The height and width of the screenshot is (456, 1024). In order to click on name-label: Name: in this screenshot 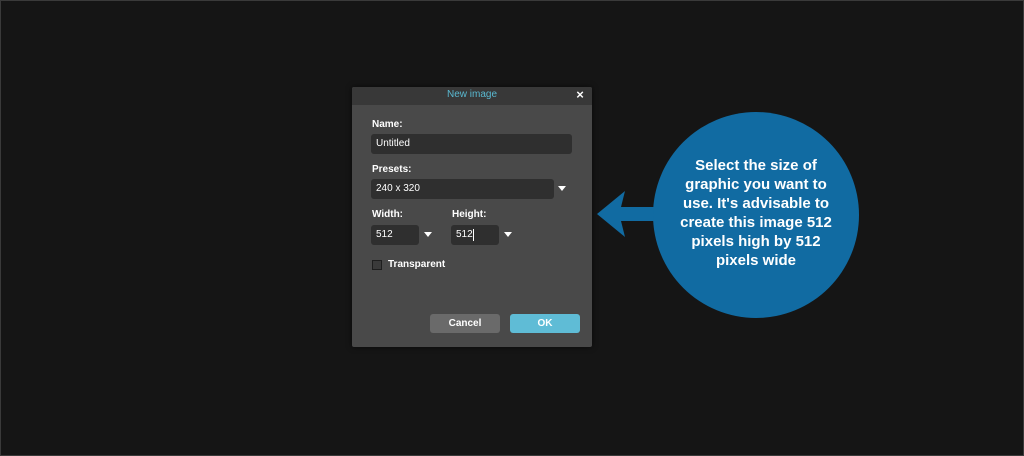, I will do `click(387, 124)`.